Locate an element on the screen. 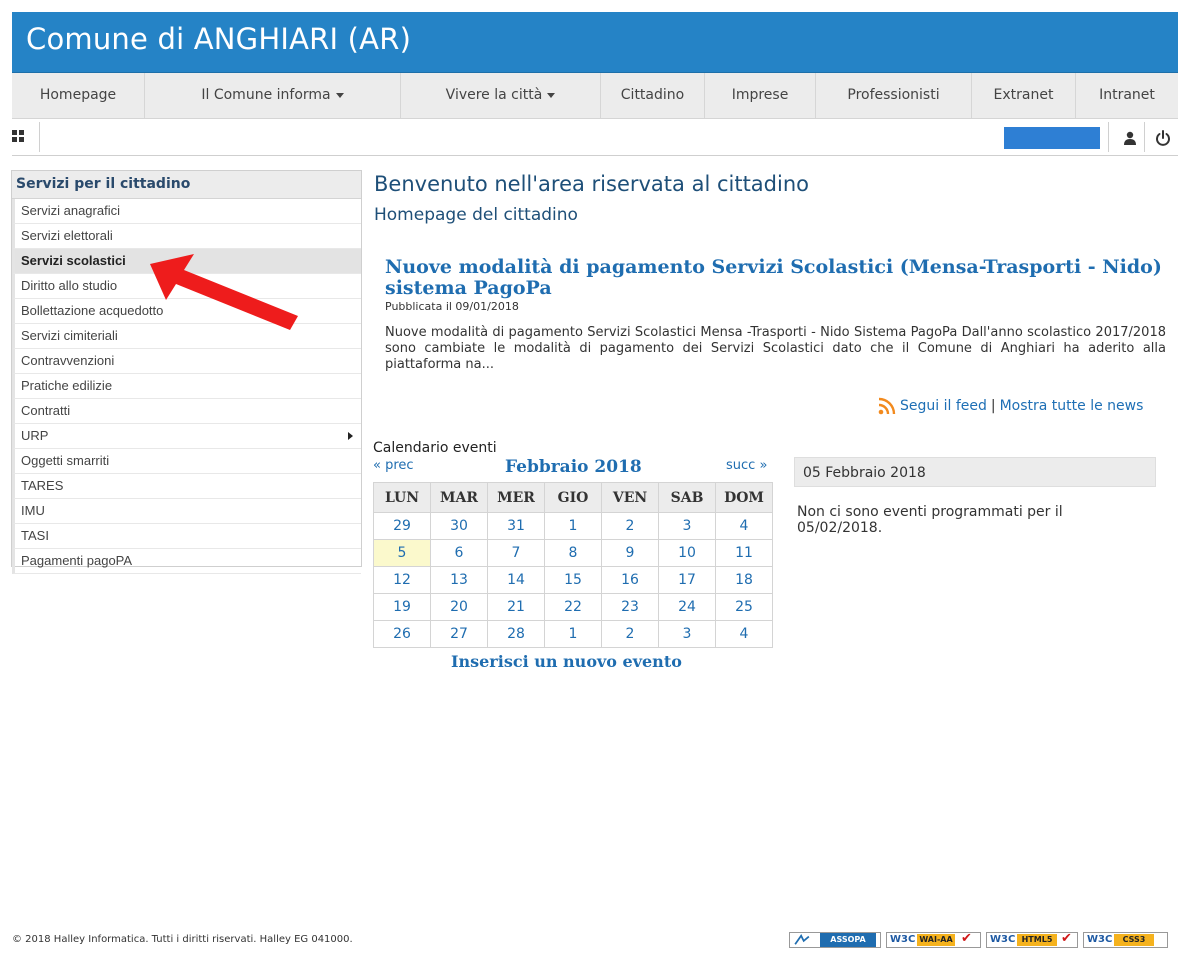 The image size is (1178, 955). nav-item-label: Imprese is located at coordinates (760, 95).